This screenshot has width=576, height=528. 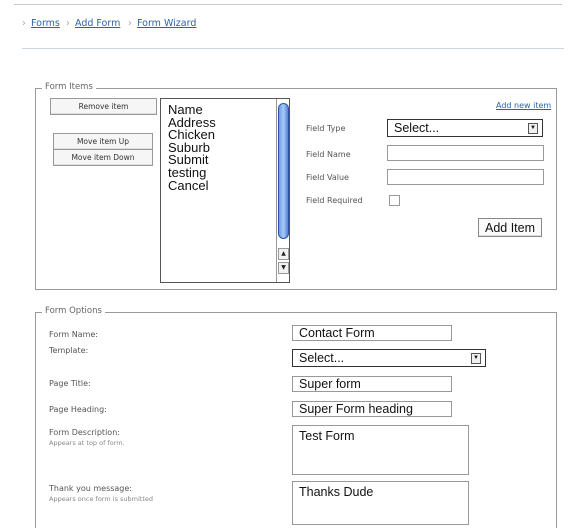 I want to click on field-name-label: Field Name, so click(x=328, y=154).